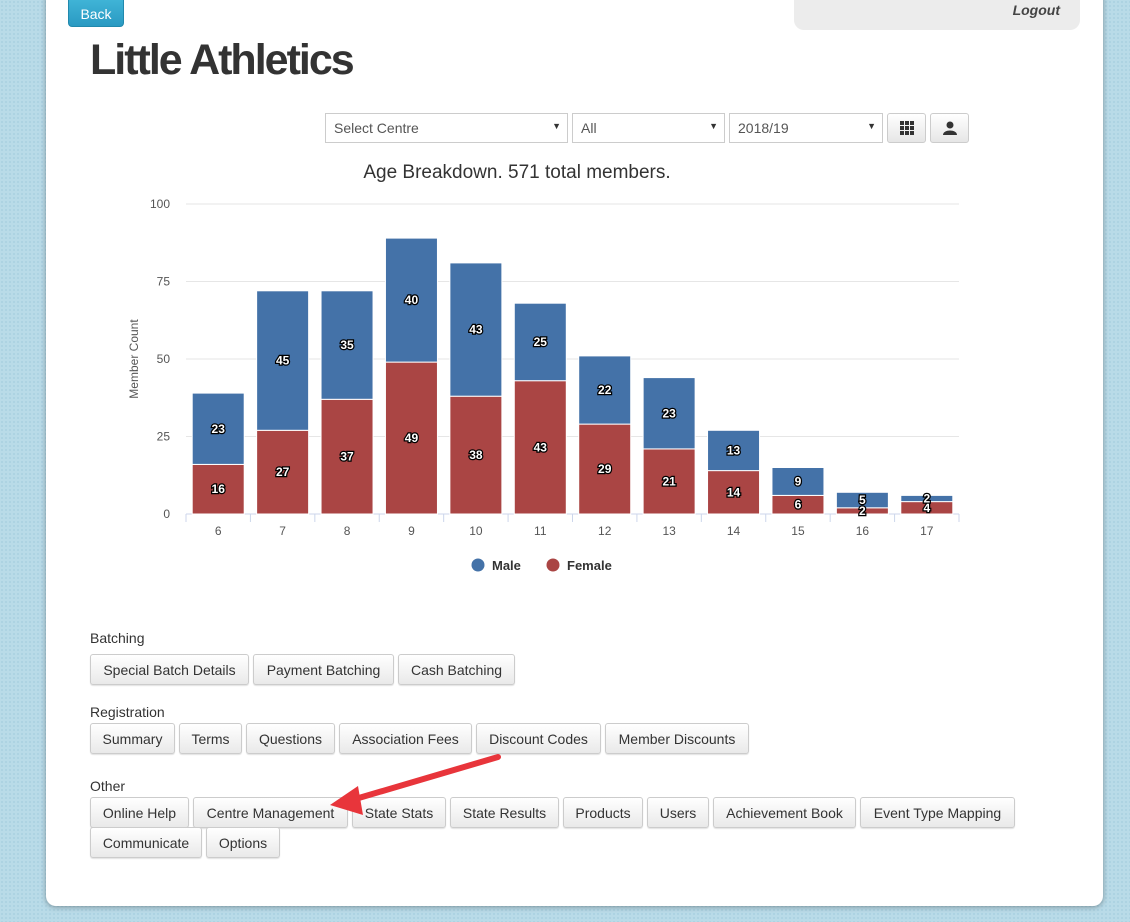 The width and height of the screenshot is (1130, 922). What do you see at coordinates (476, 455) in the screenshot?
I see `data-label-female: 38` at bounding box center [476, 455].